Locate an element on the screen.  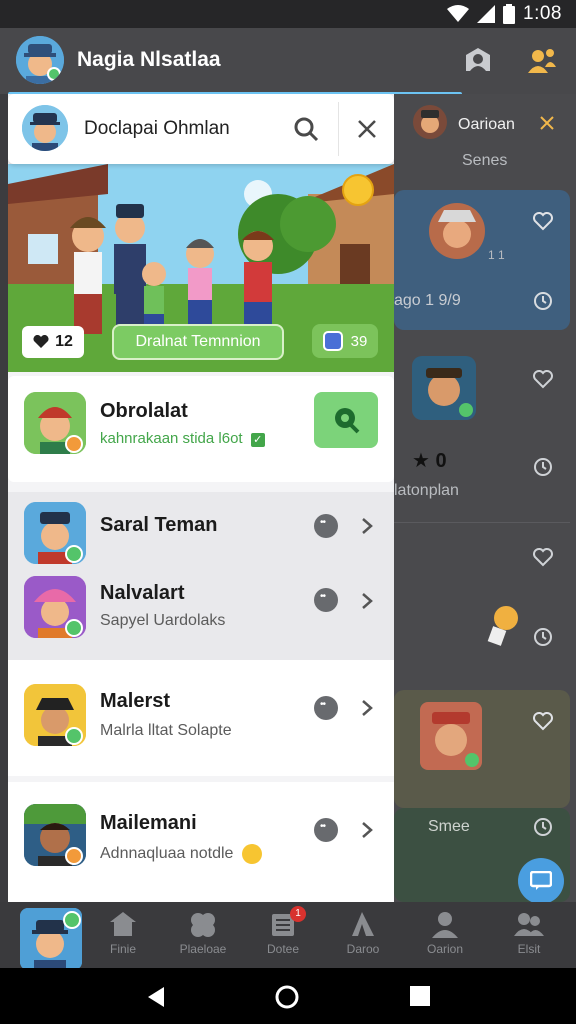
nav-item-documents: 1 Dotee is located at coordinates (283, 931).